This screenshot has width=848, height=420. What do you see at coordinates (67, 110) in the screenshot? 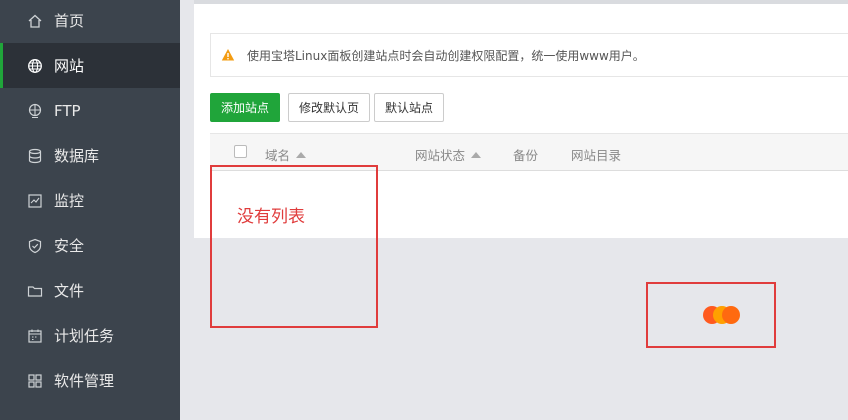
I see `sidebar-item-label: FTP` at bounding box center [67, 110].